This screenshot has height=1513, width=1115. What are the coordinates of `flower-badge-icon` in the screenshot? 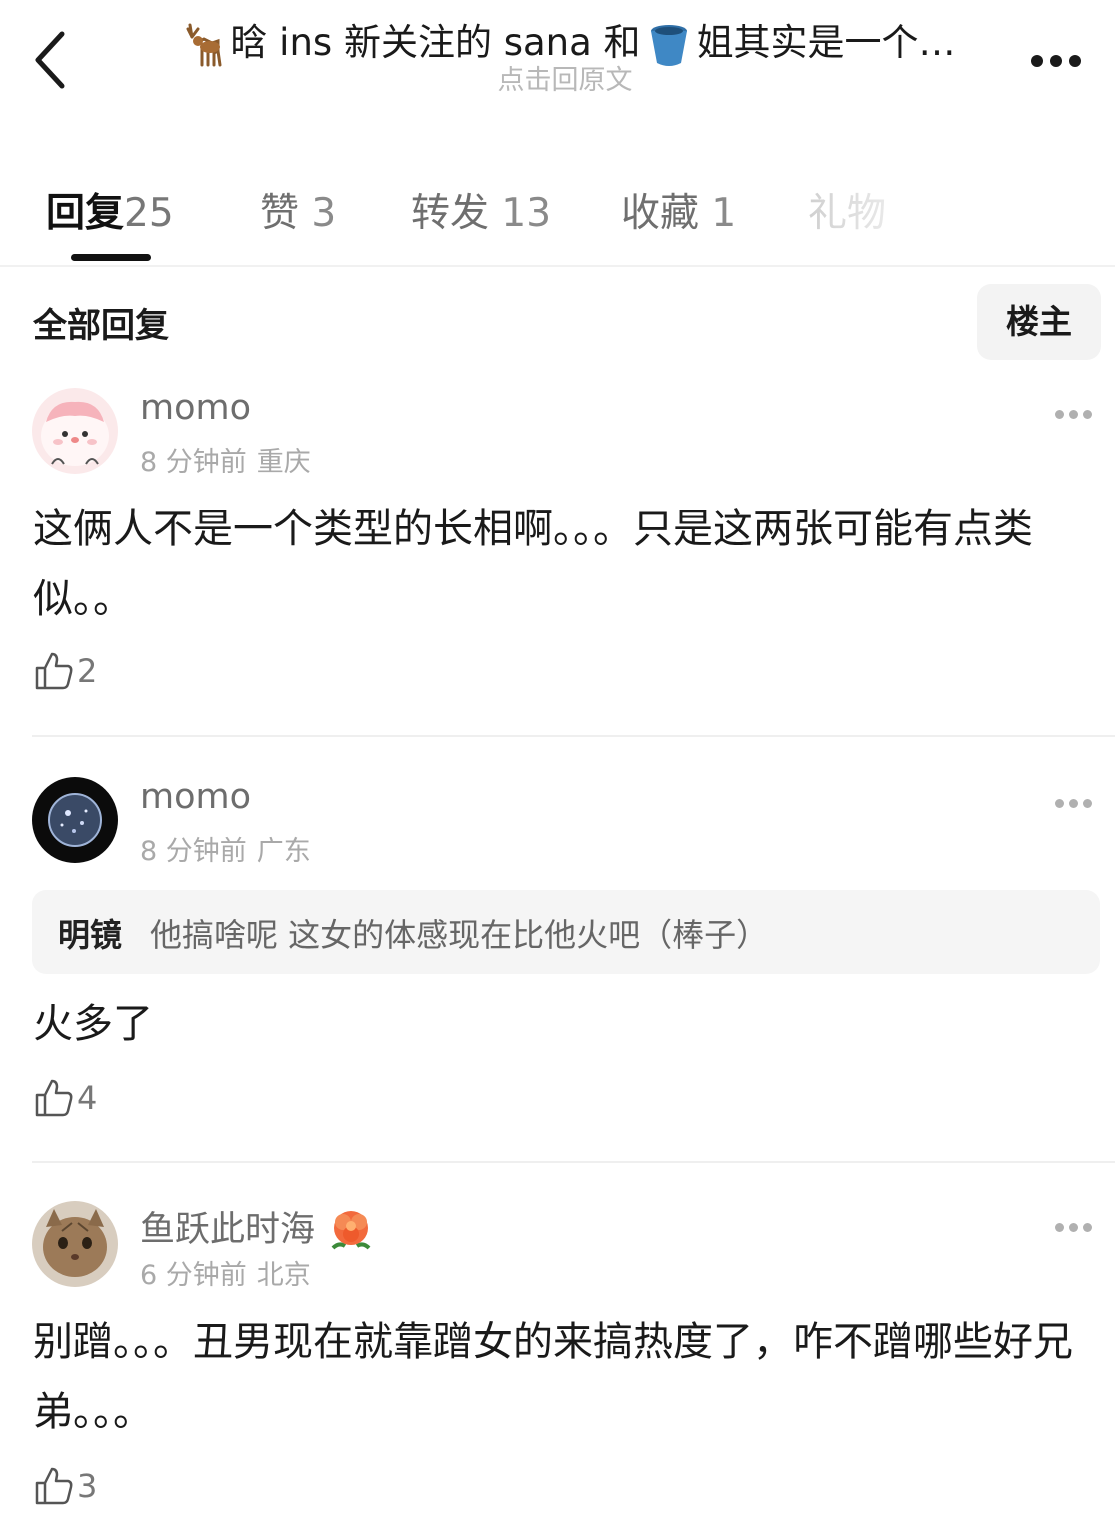 It's located at (351, 1230).